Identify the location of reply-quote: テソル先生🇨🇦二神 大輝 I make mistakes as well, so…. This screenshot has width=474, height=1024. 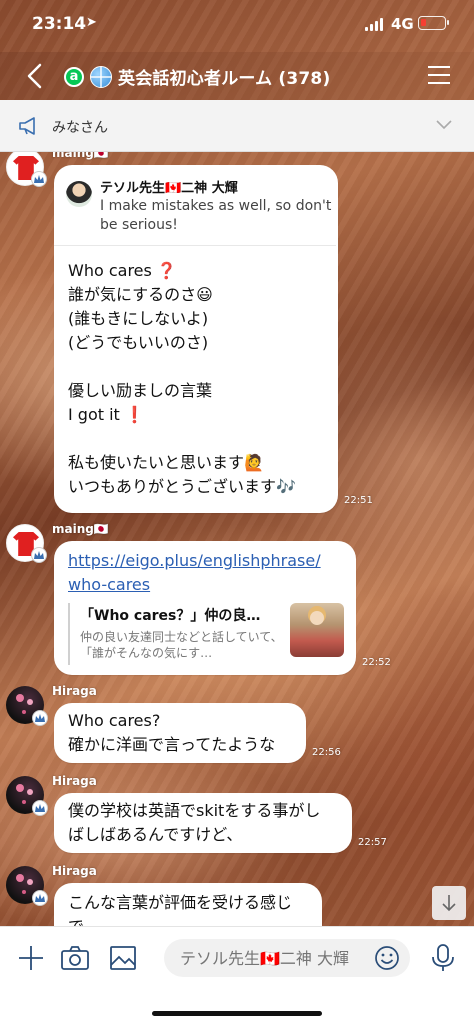
(201, 210).